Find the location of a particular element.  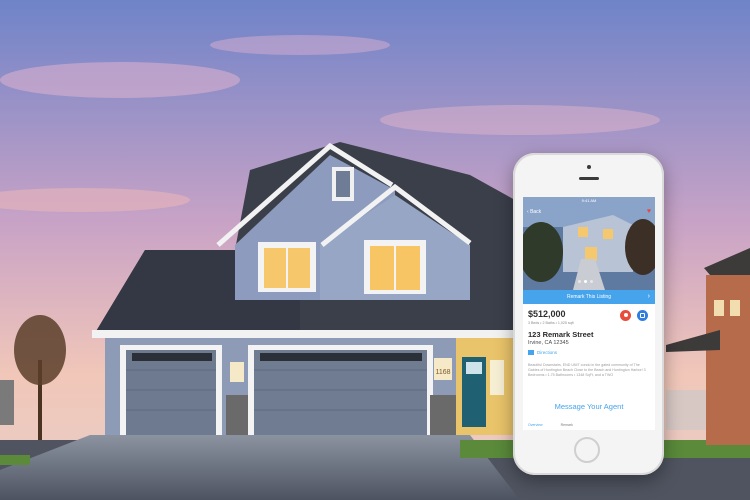

directions-label: Directions is located at coordinates (547, 352).